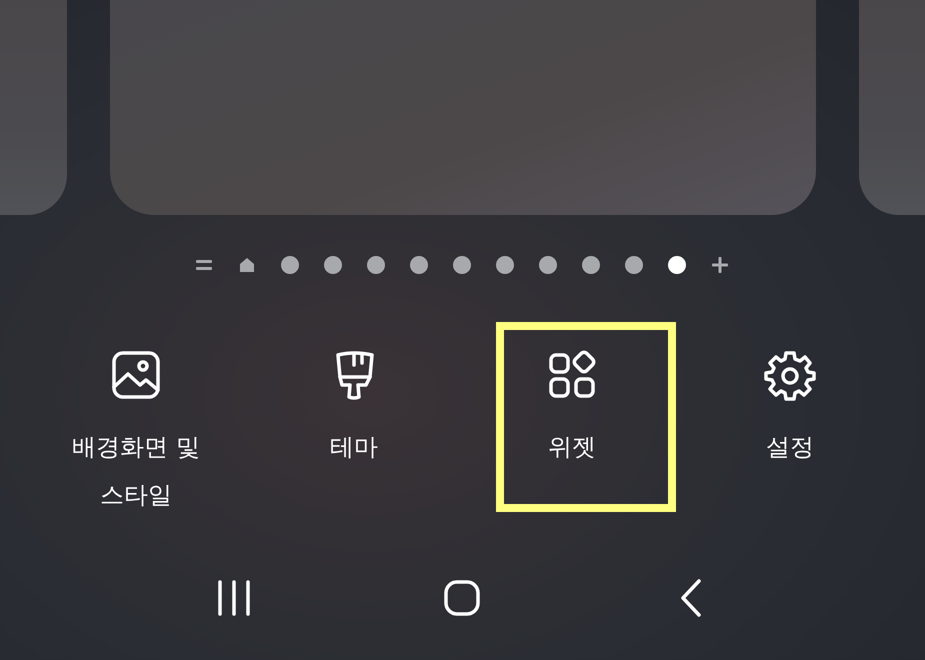  I want to click on add-icon, so click(719, 265).